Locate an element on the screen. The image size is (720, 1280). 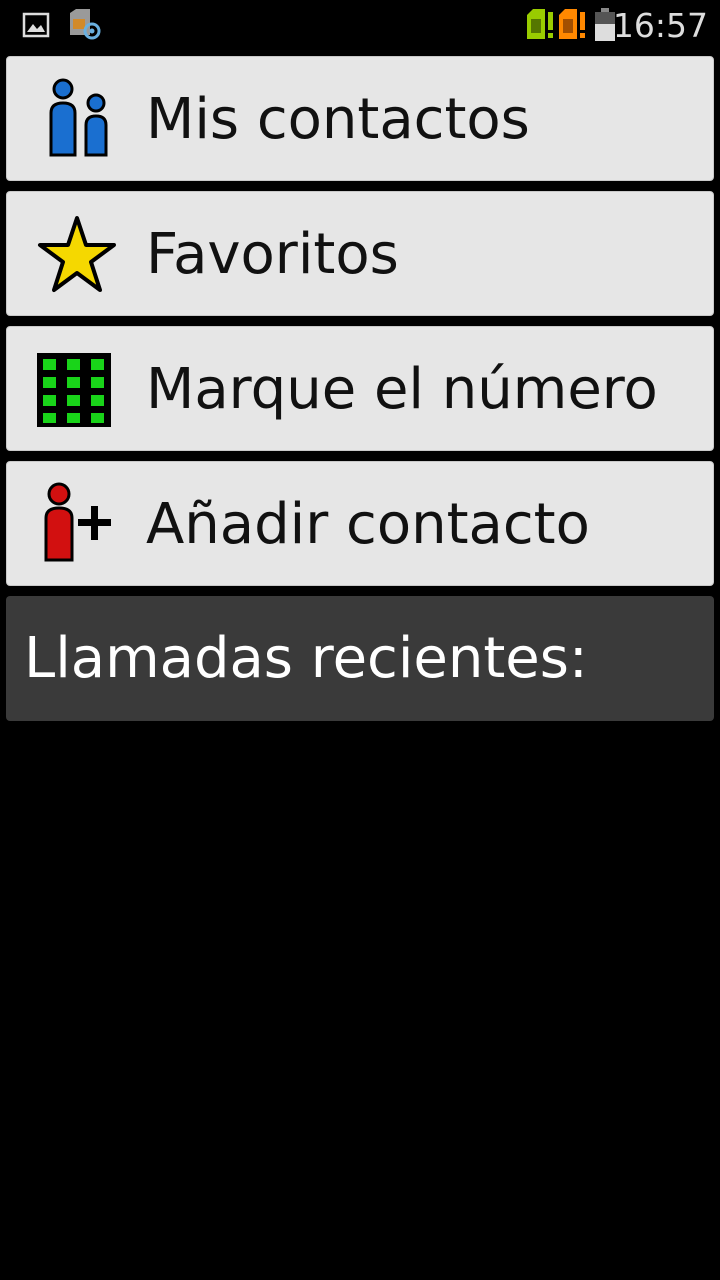
recent-calls-label: Llamadas recientes: is located at coordinates (306, 658).